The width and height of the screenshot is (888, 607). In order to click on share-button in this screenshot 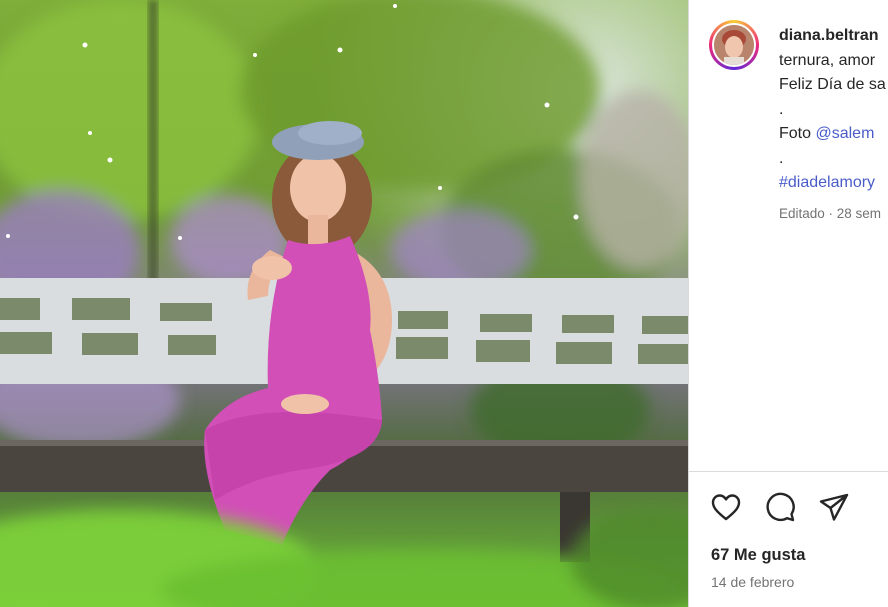, I will do `click(834, 507)`.